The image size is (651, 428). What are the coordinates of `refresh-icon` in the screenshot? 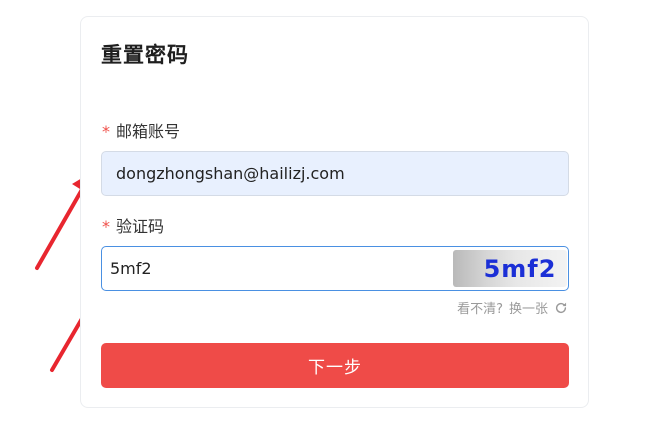 It's located at (561, 308).